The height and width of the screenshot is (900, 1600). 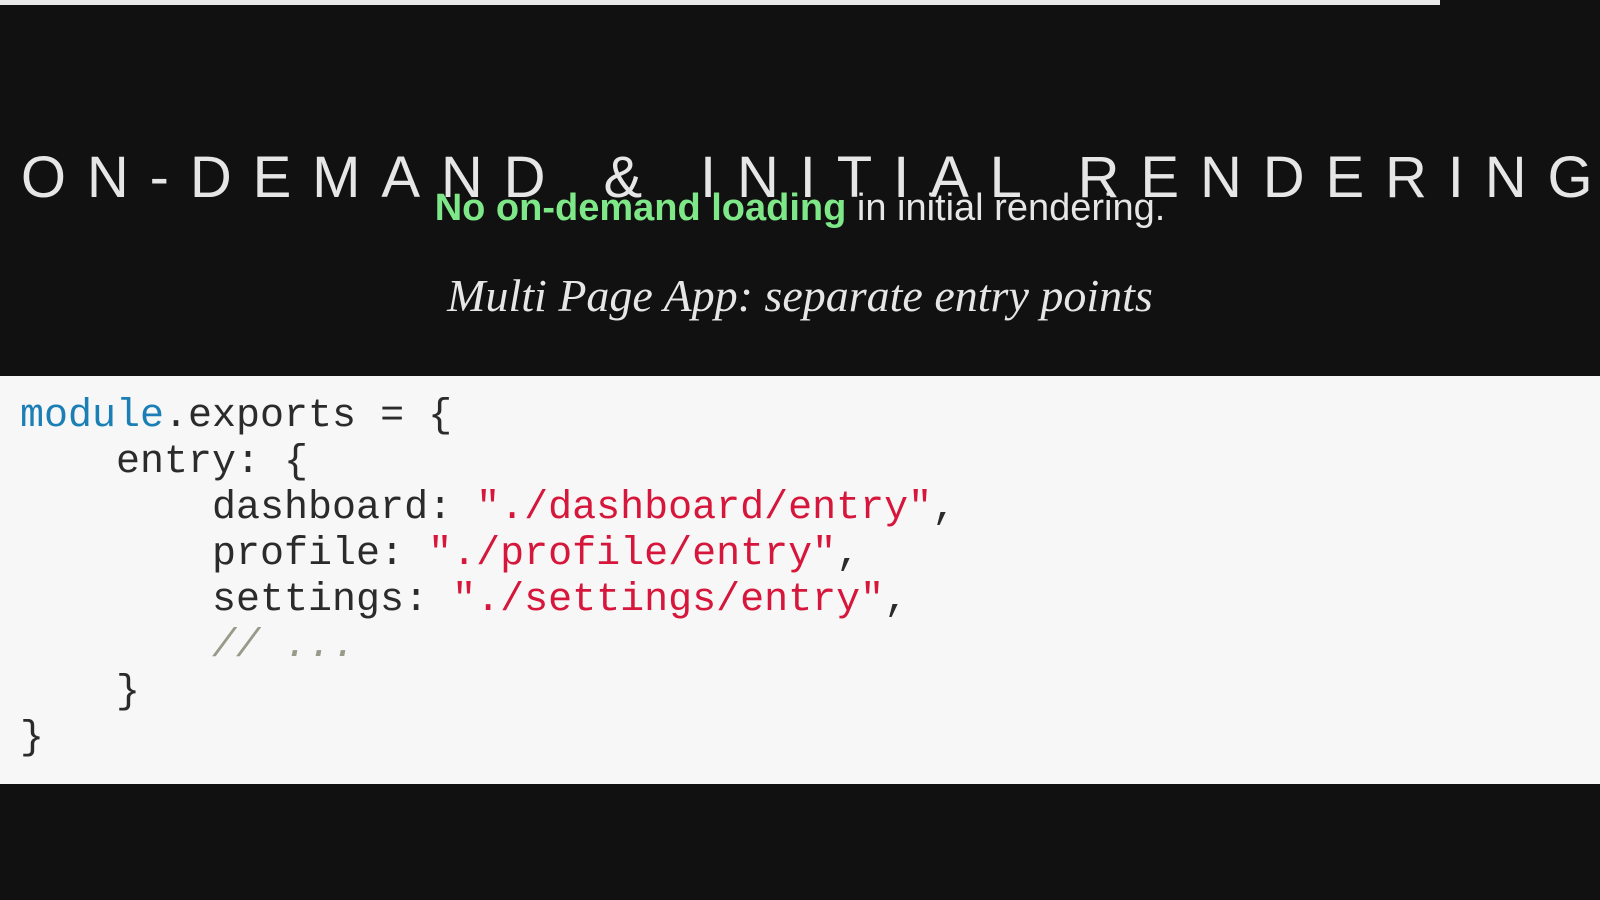 I want to click on code-string: "./dashboard/entry", so click(x=704, y=508).